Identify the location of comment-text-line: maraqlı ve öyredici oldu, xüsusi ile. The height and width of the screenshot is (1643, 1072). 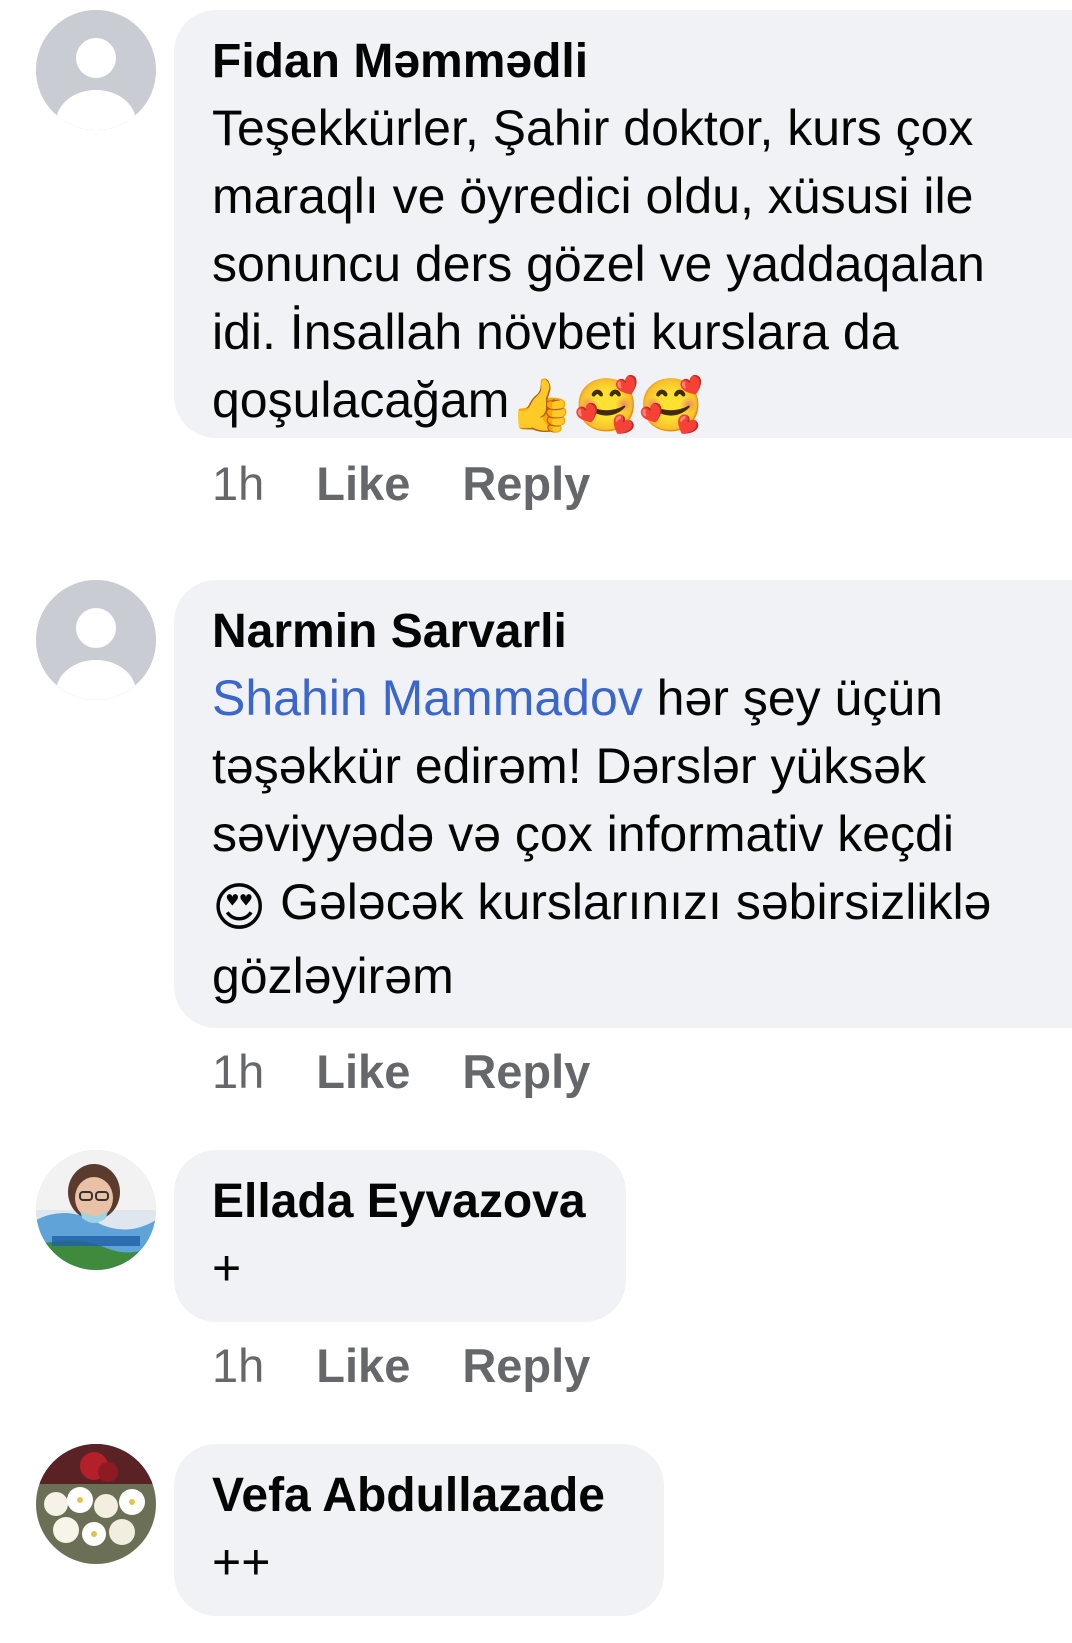
(593, 196).